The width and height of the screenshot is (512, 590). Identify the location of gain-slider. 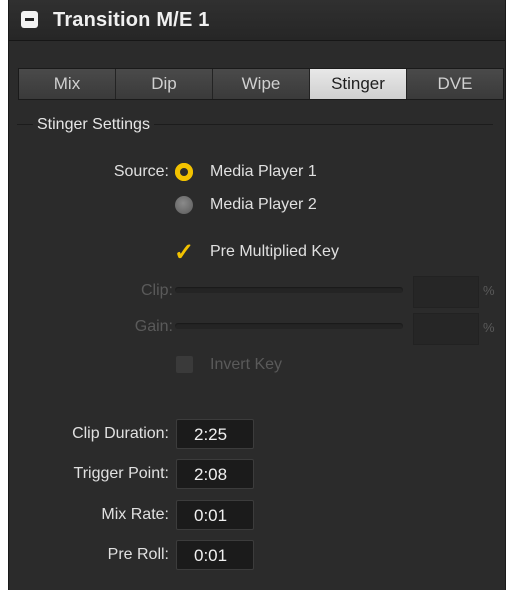
(289, 326).